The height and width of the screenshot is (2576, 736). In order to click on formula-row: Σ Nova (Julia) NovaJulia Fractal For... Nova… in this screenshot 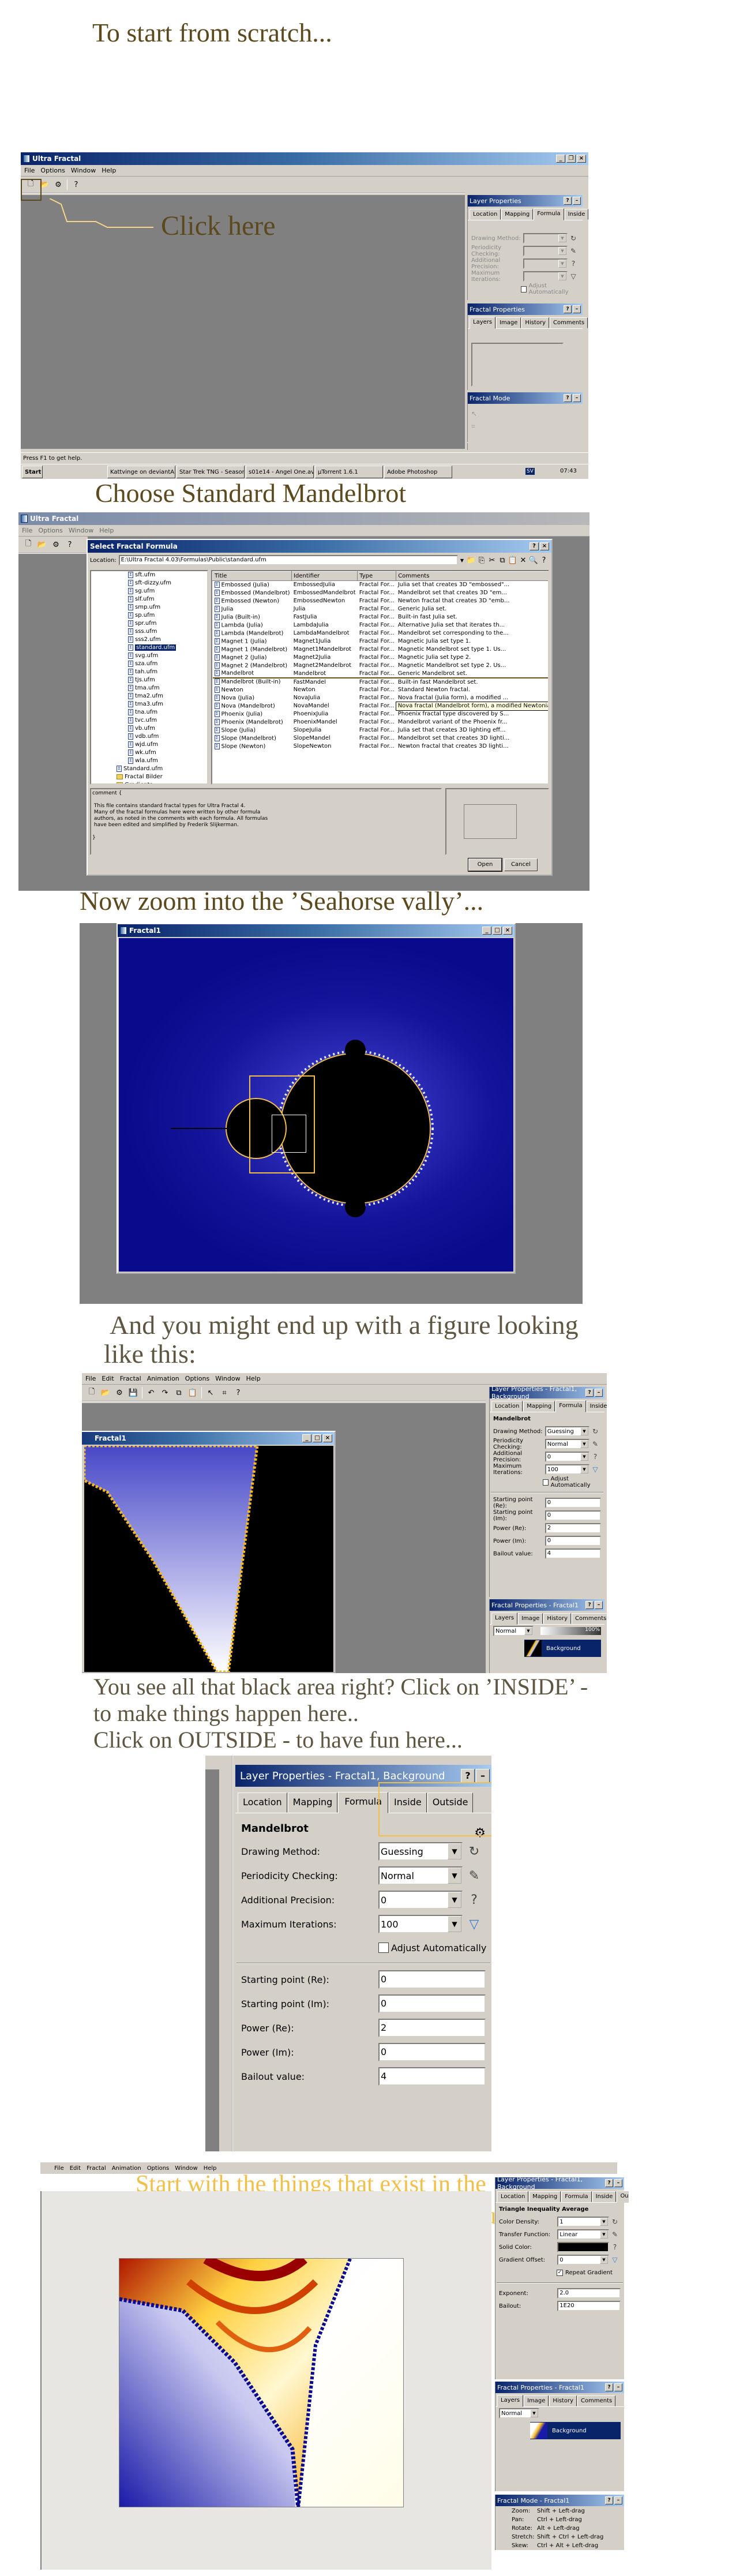, I will do `click(381, 698)`.